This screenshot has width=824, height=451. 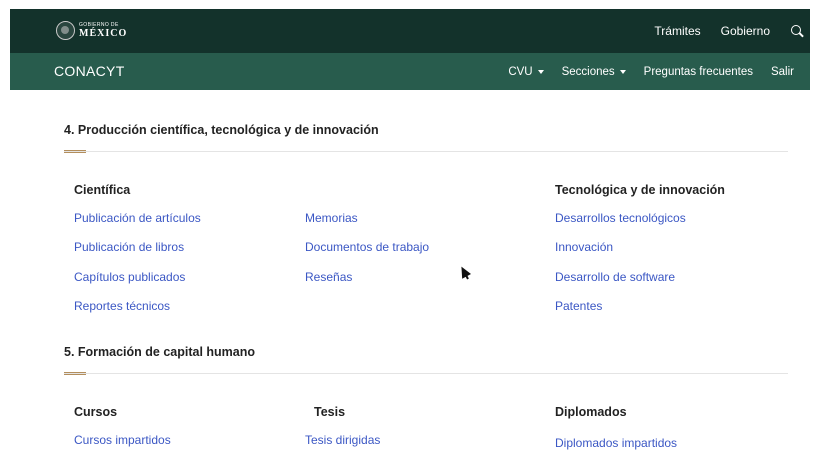 What do you see at coordinates (616, 443) in the screenshot?
I see `link-diplomados-impartidos: Diplomados impartidos` at bounding box center [616, 443].